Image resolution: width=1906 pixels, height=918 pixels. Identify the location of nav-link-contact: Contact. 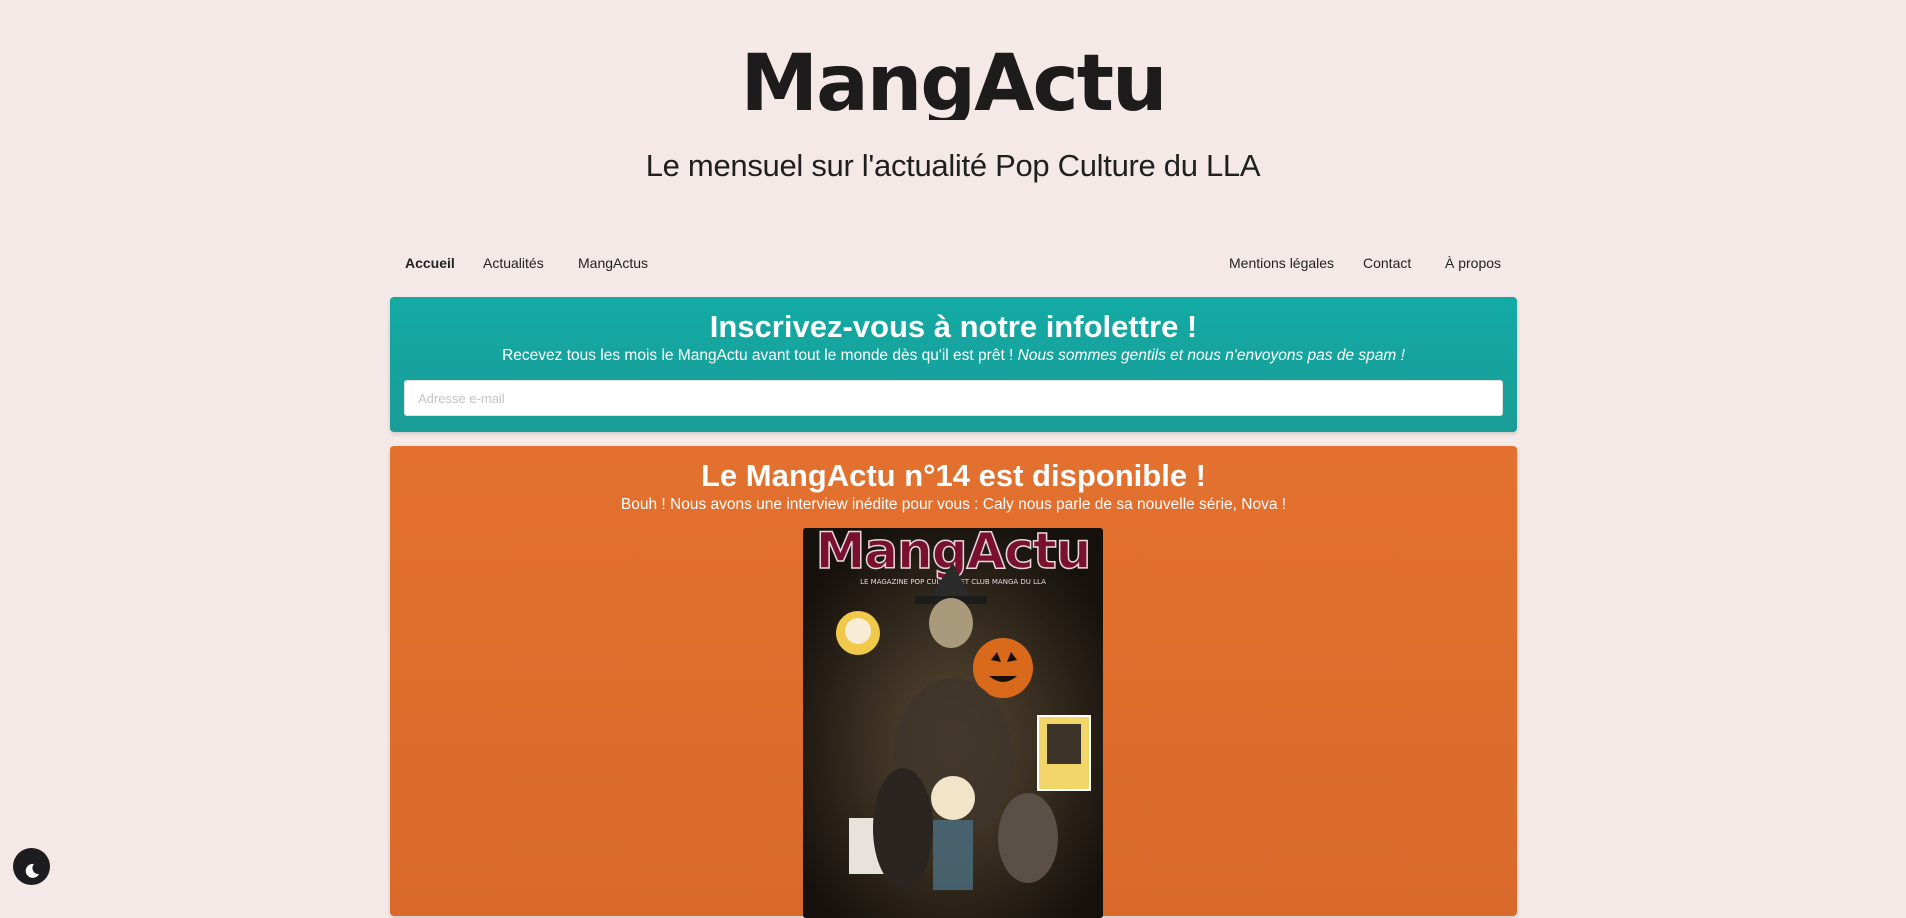
(1387, 263).